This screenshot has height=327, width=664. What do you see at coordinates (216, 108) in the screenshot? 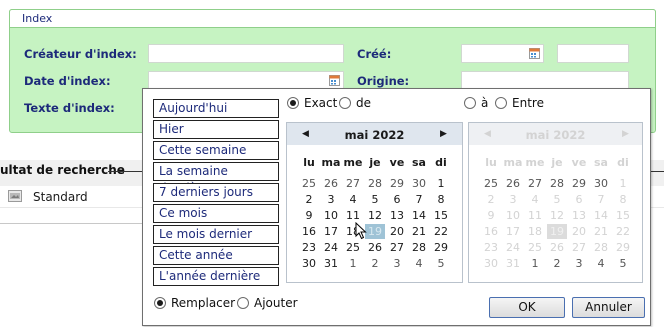
I see `preset-today: Aujourd'hui` at bounding box center [216, 108].